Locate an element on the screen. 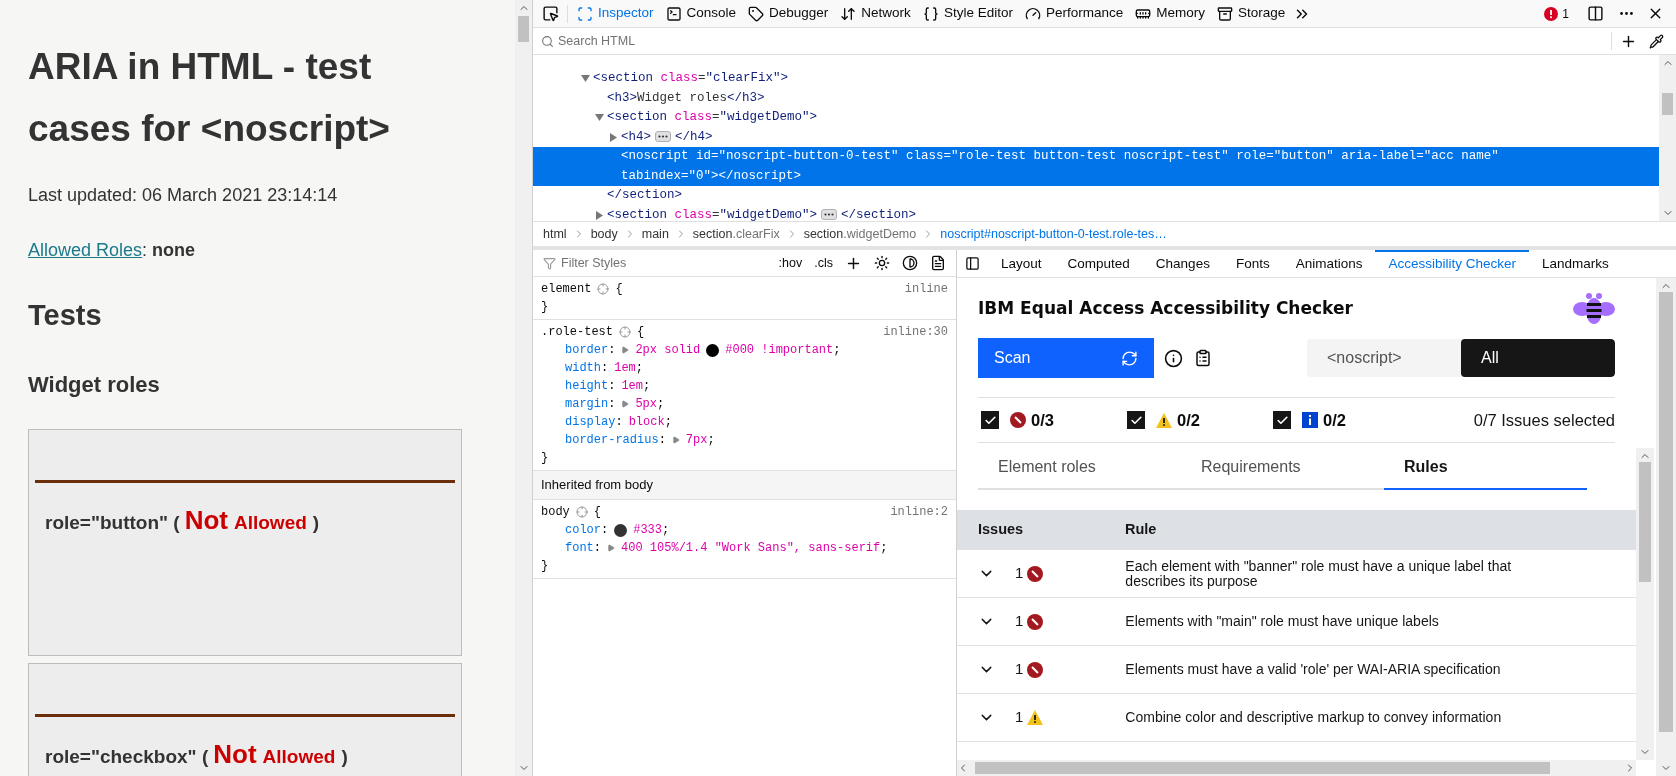 The image size is (1676, 776). property-value: 2px solid is located at coordinates (668, 350).